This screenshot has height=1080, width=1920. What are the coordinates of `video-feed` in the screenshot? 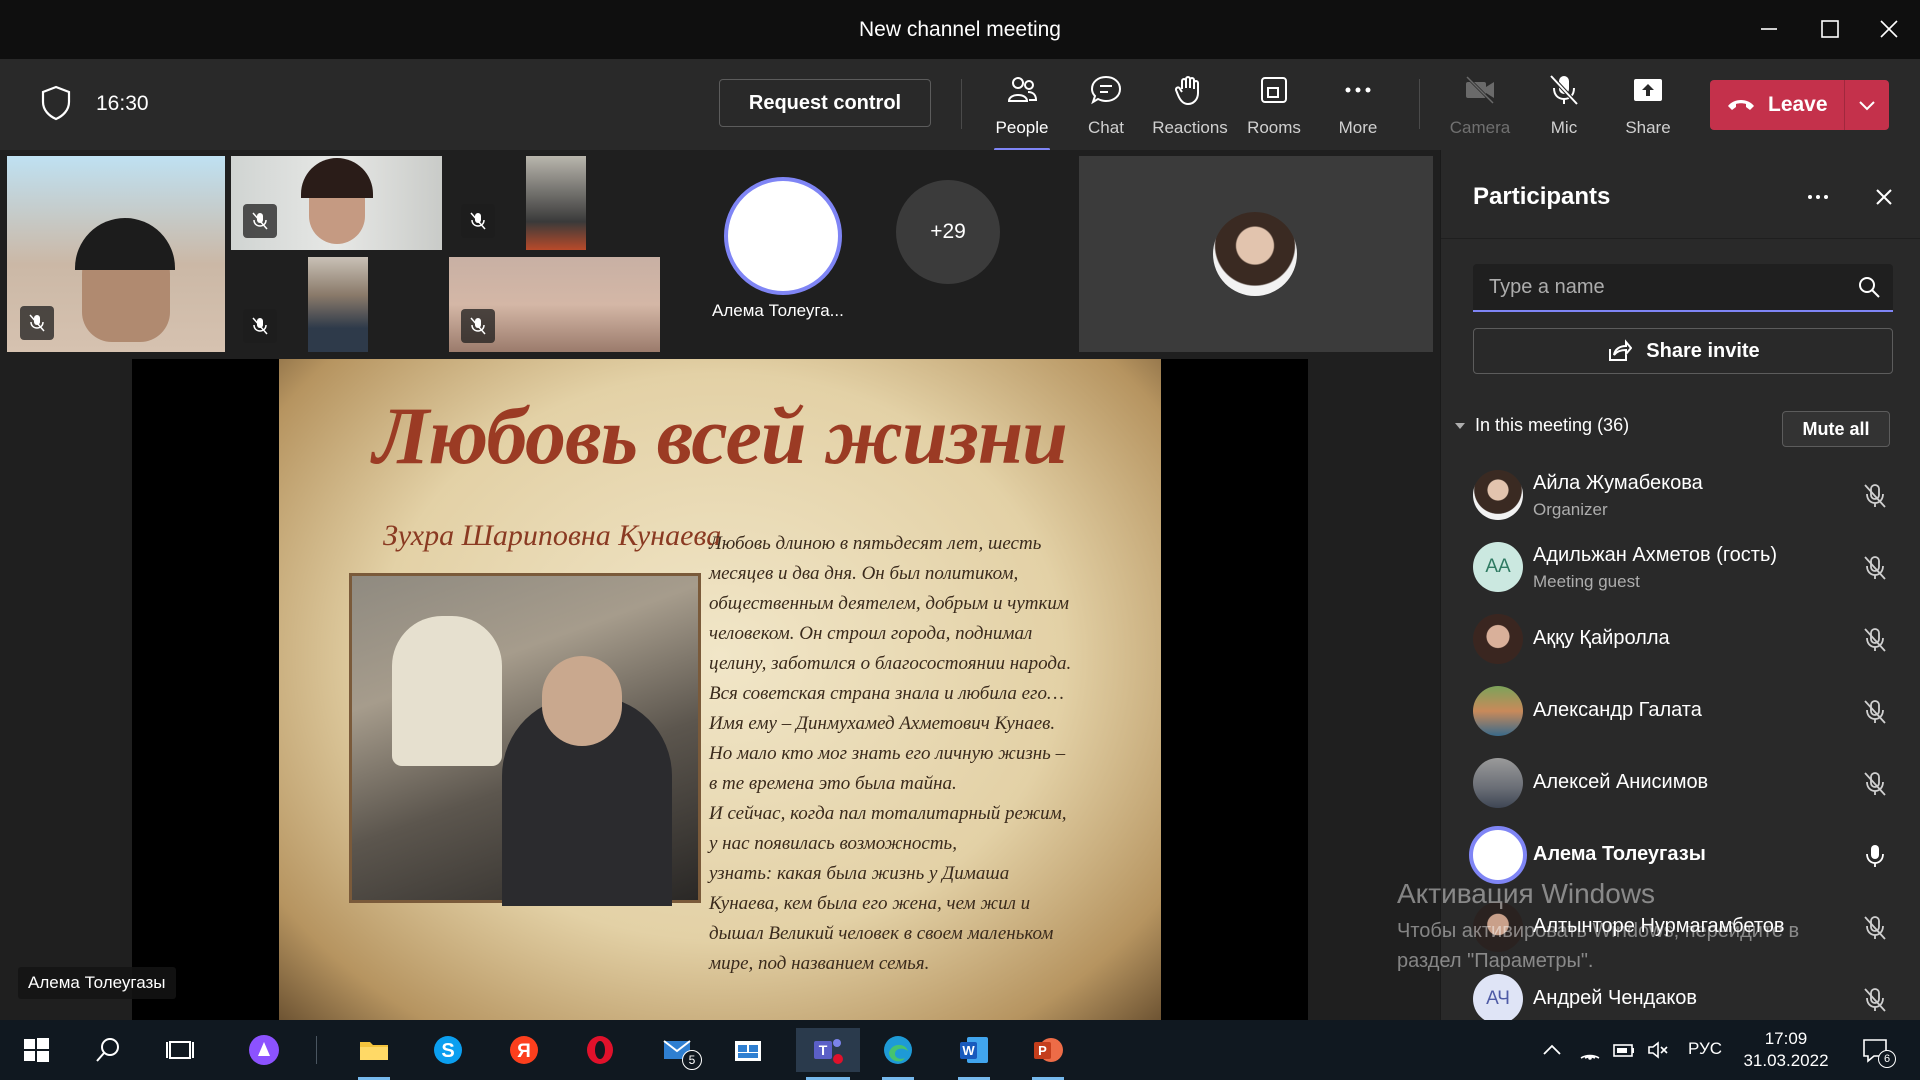 It's located at (338, 304).